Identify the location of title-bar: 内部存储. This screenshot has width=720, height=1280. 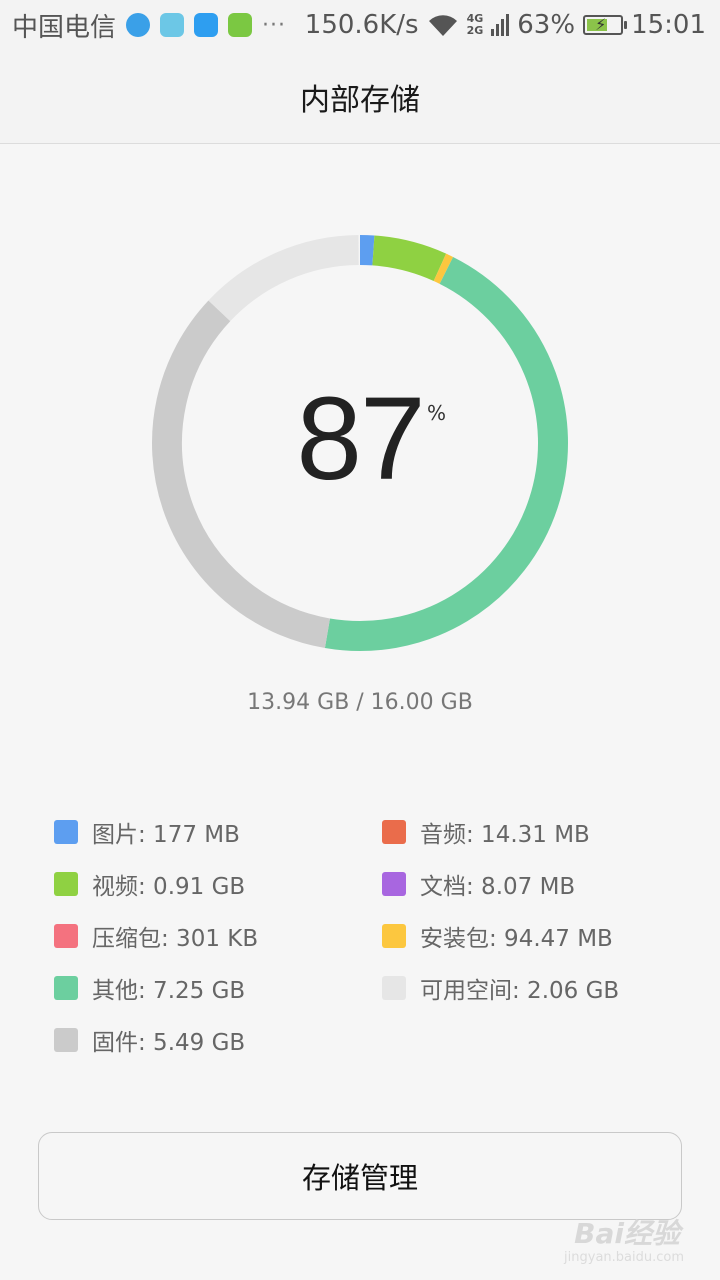
(360, 97).